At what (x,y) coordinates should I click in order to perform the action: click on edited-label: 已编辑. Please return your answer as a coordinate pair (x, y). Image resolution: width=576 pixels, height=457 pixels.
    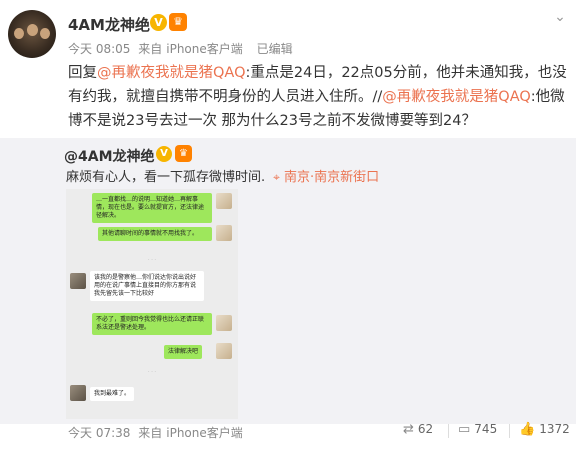
    Looking at the image, I should click on (275, 49).